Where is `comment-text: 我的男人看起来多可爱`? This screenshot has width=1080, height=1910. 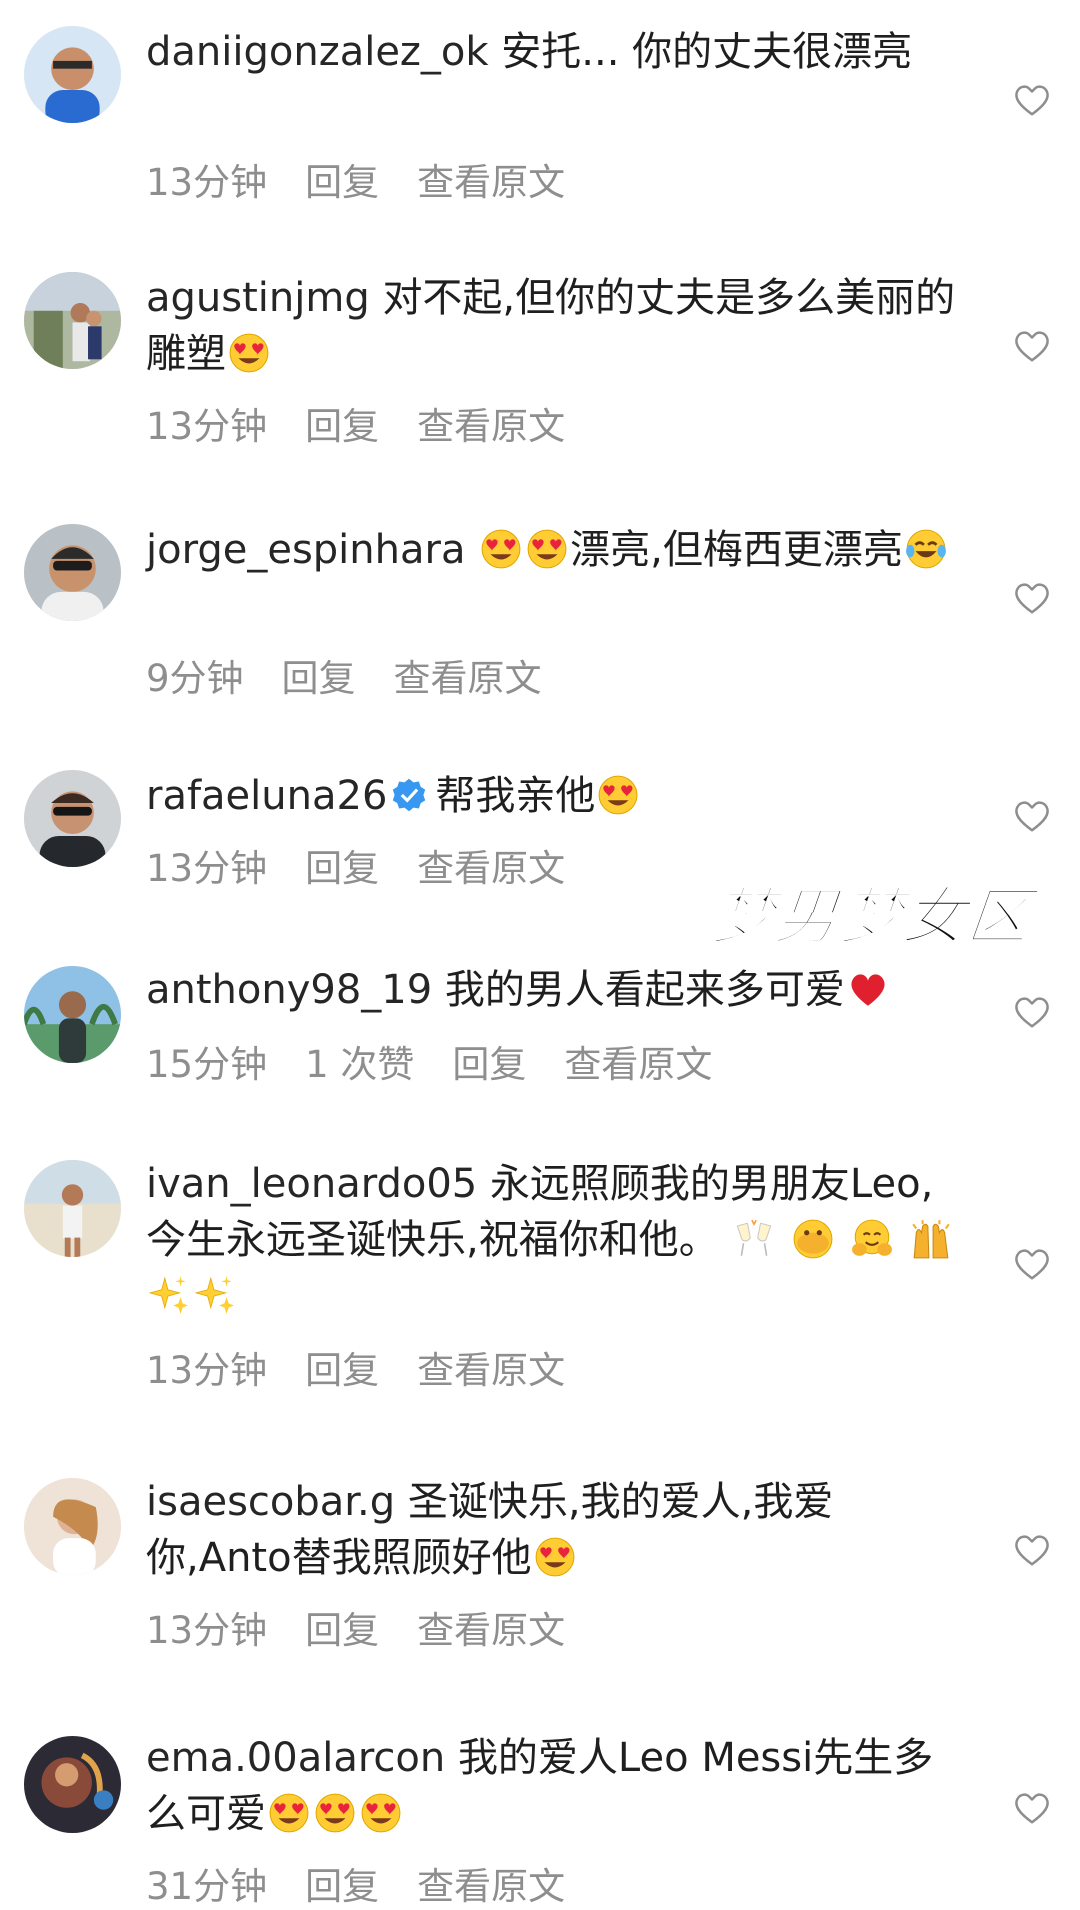 comment-text: 我的男人看起来多可爱 is located at coordinates (644, 990).